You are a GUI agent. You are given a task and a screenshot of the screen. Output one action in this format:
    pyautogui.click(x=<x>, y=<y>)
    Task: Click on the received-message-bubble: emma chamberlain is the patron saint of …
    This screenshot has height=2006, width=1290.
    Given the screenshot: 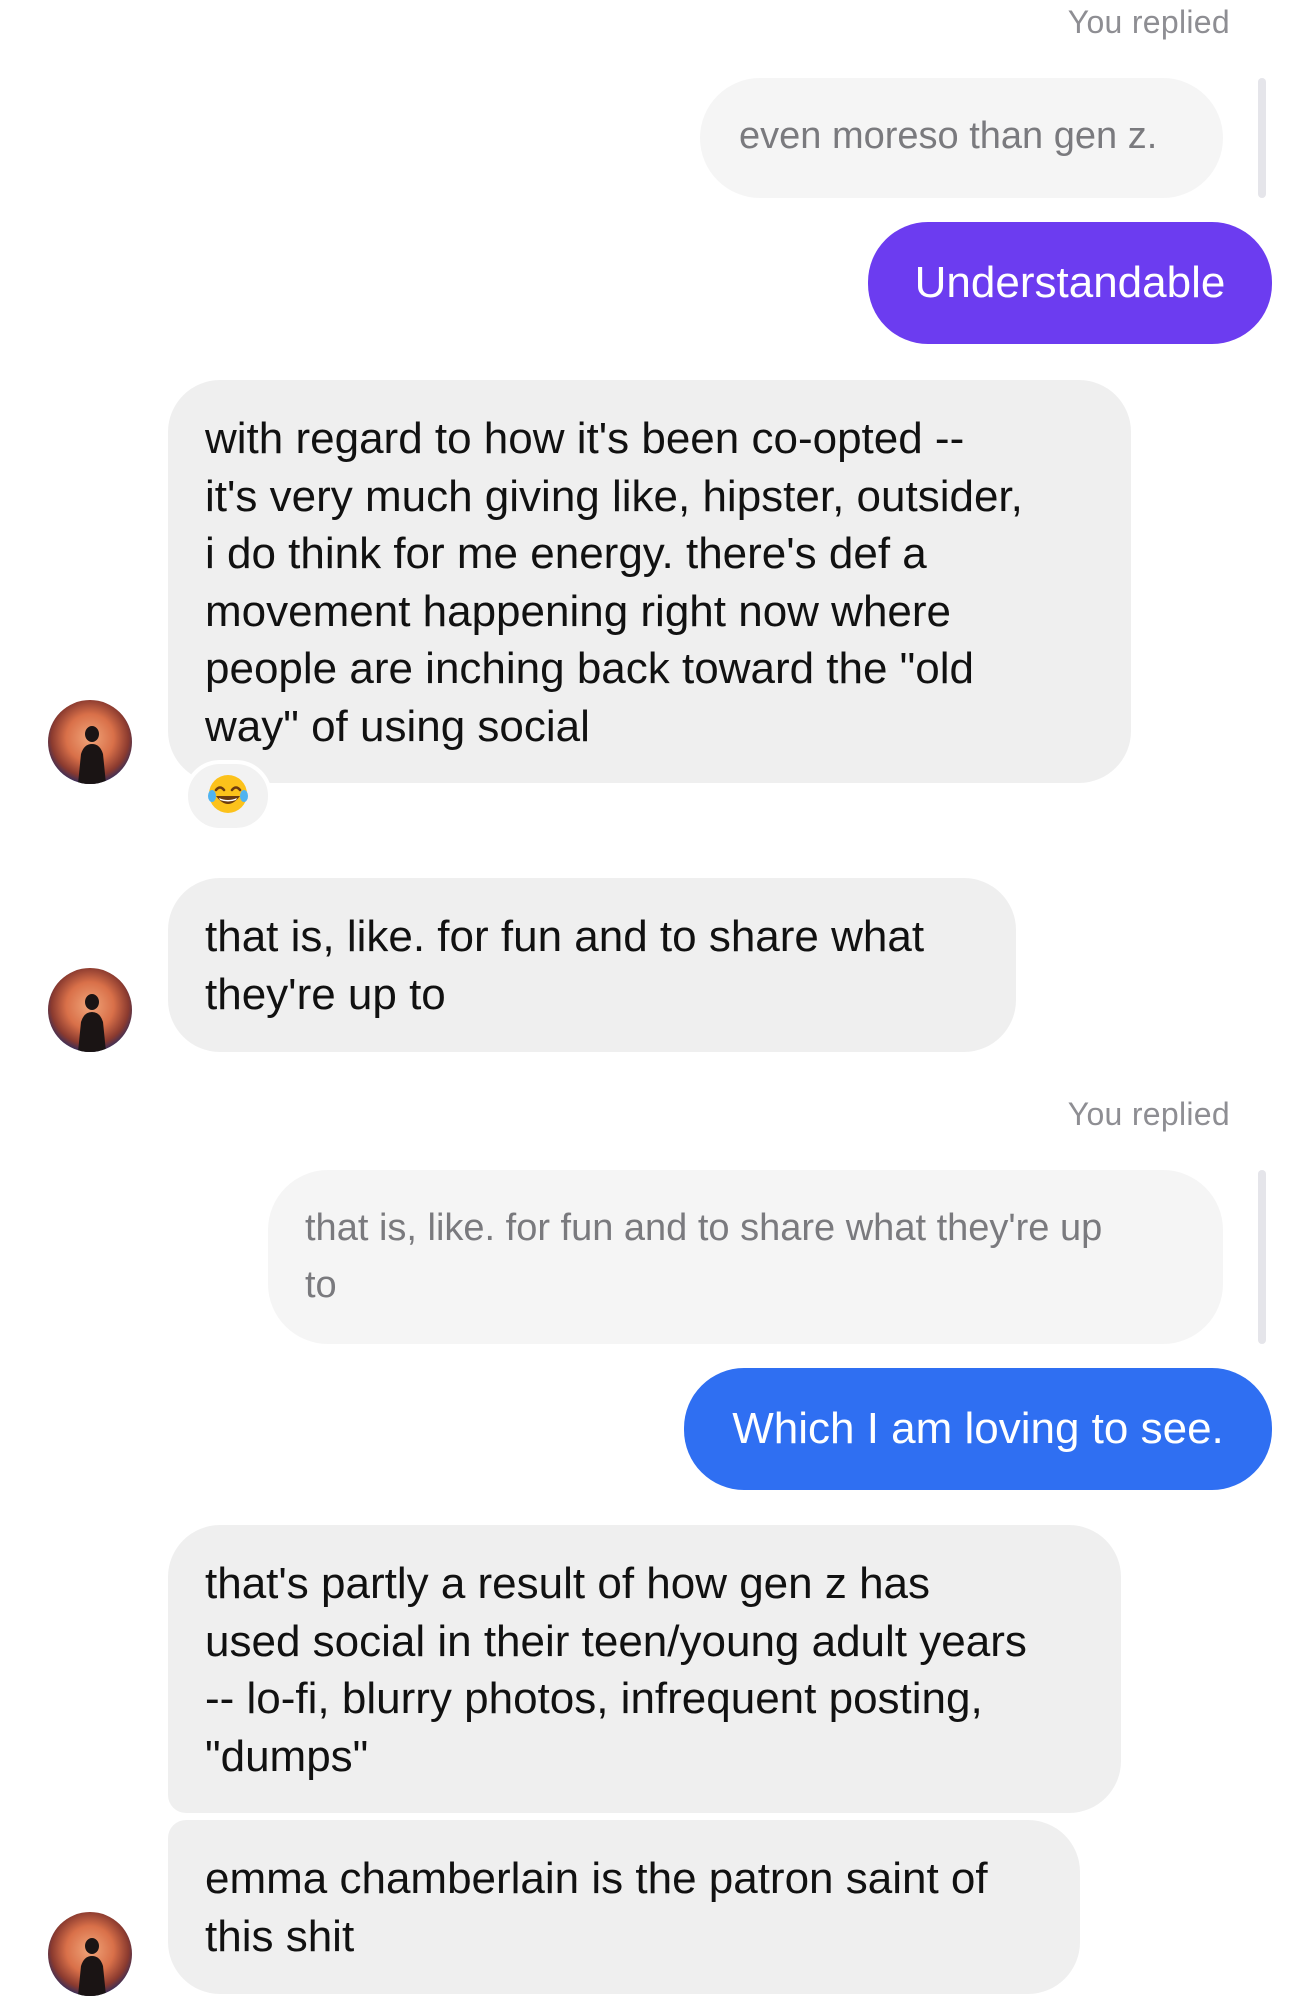 What is the action you would take?
    pyautogui.click(x=624, y=1907)
    